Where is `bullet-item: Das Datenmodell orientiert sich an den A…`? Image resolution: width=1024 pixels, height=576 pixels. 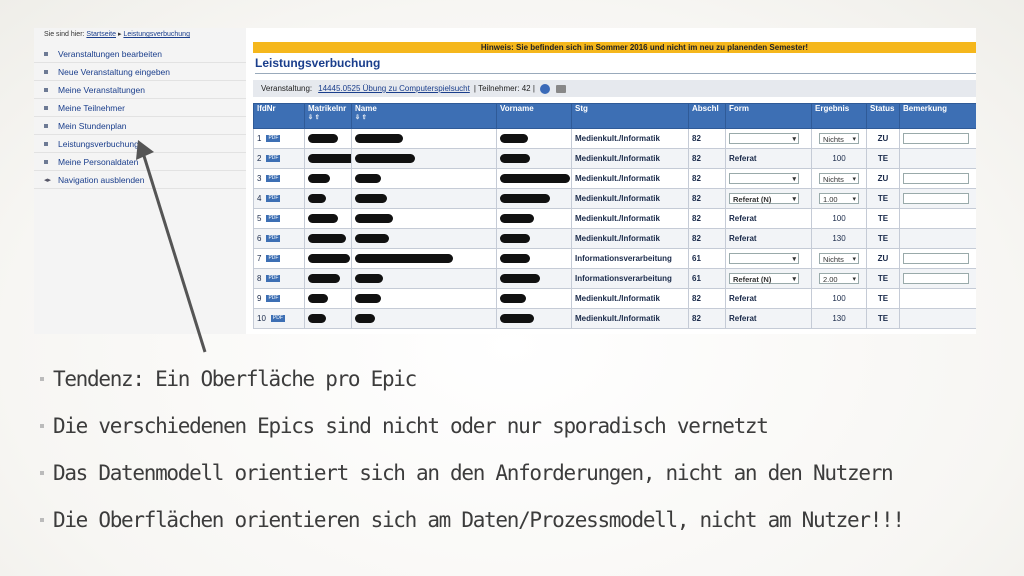
bullet-item: Das Datenmodell orientiert sich an den A… is located at coordinates (472, 472).